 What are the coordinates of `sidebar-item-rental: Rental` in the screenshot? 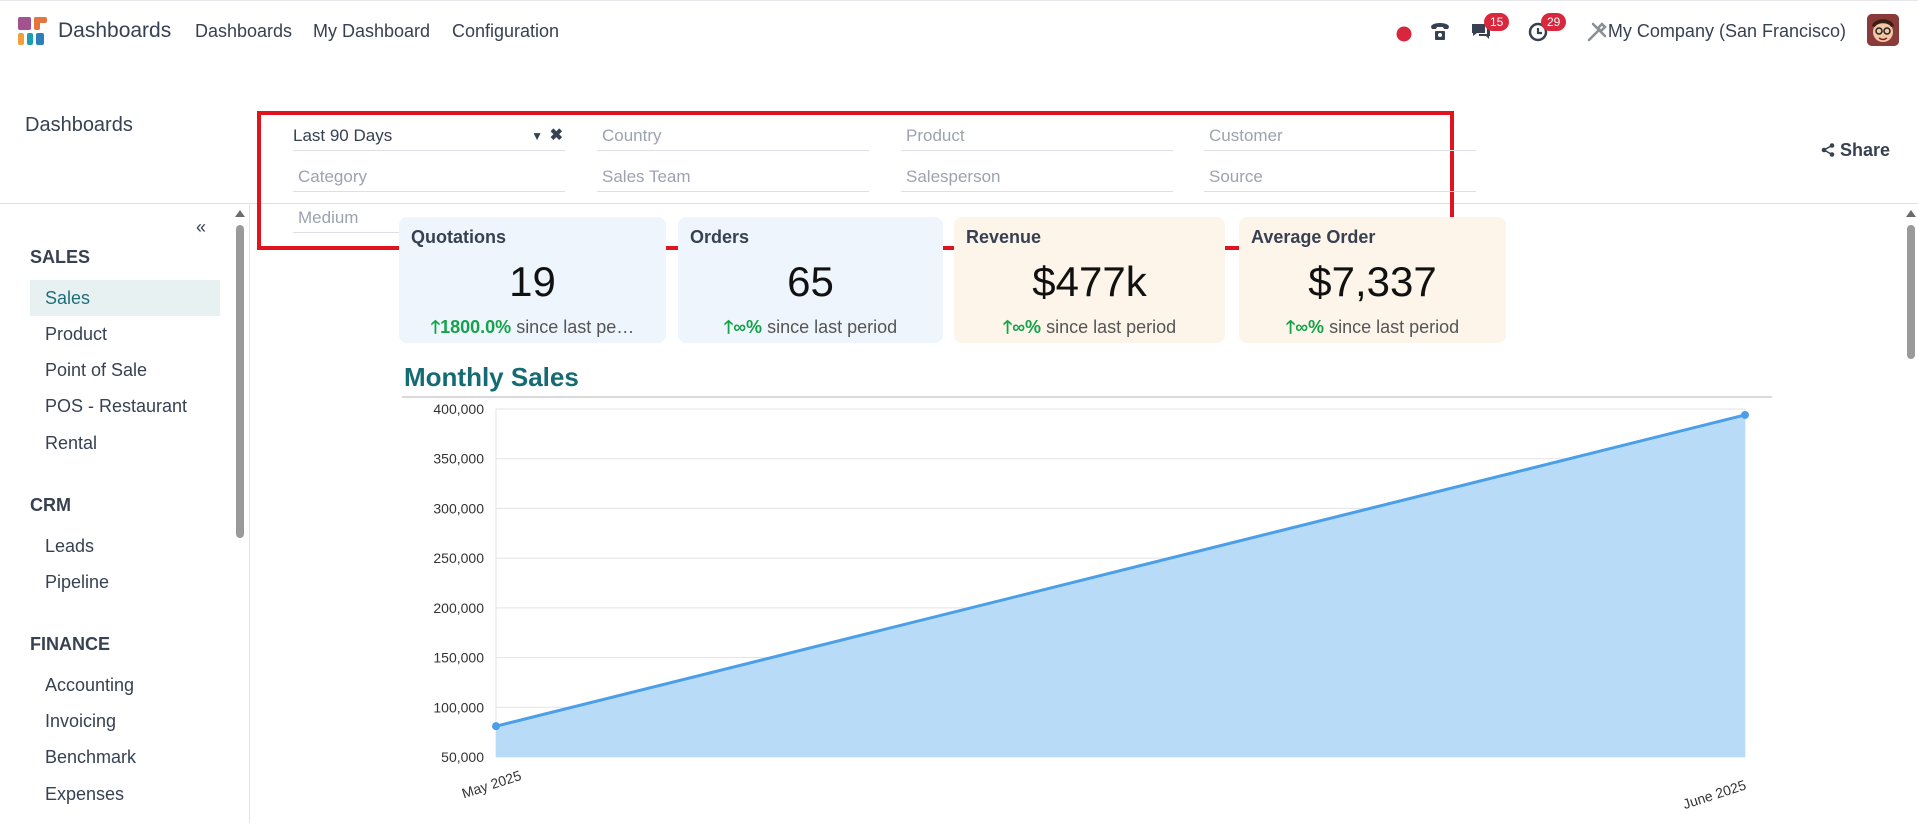 It's located at (125, 443).